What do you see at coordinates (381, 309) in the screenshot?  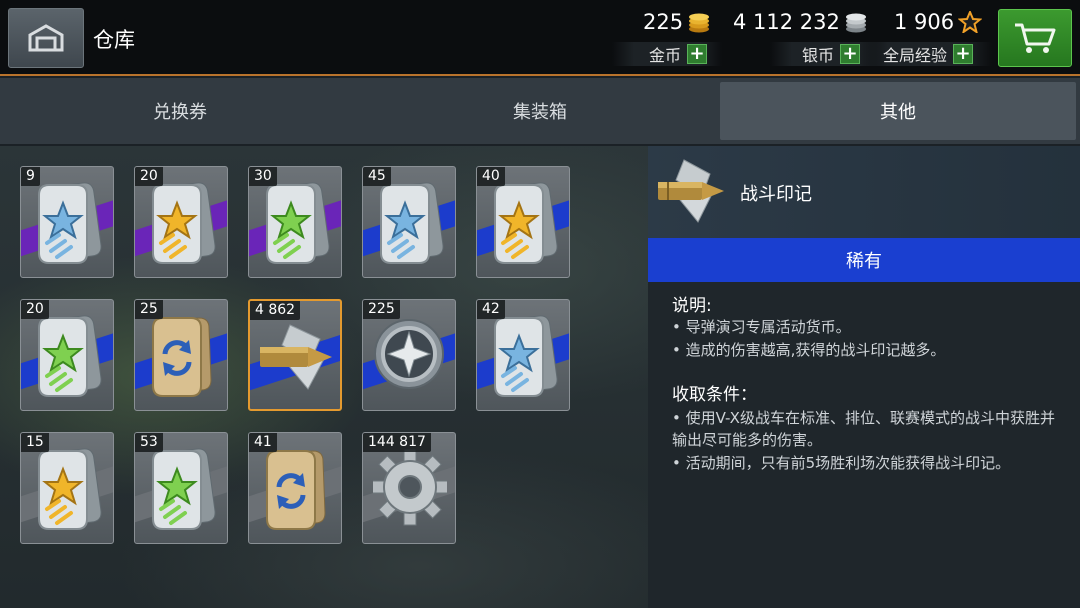 I see `item-count: 225` at bounding box center [381, 309].